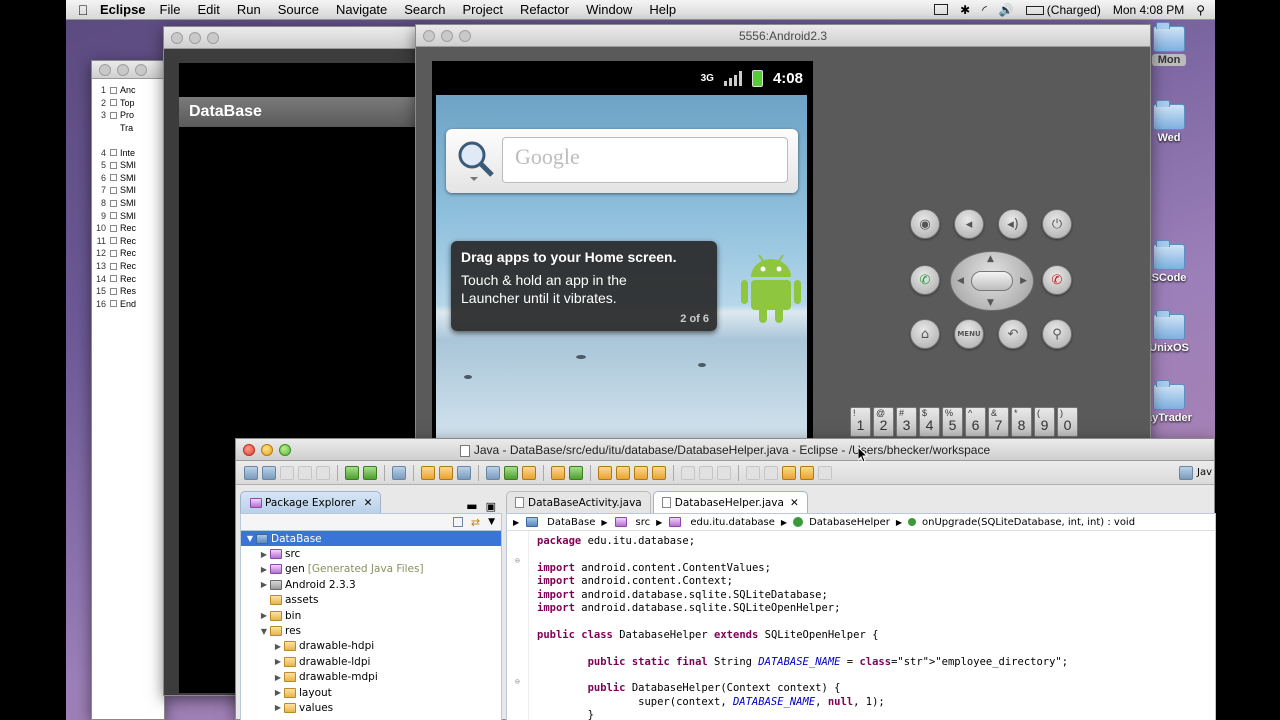  What do you see at coordinates (128, 165) in the screenshot?
I see `outline-line: 5 SMI` at bounding box center [128, 165].